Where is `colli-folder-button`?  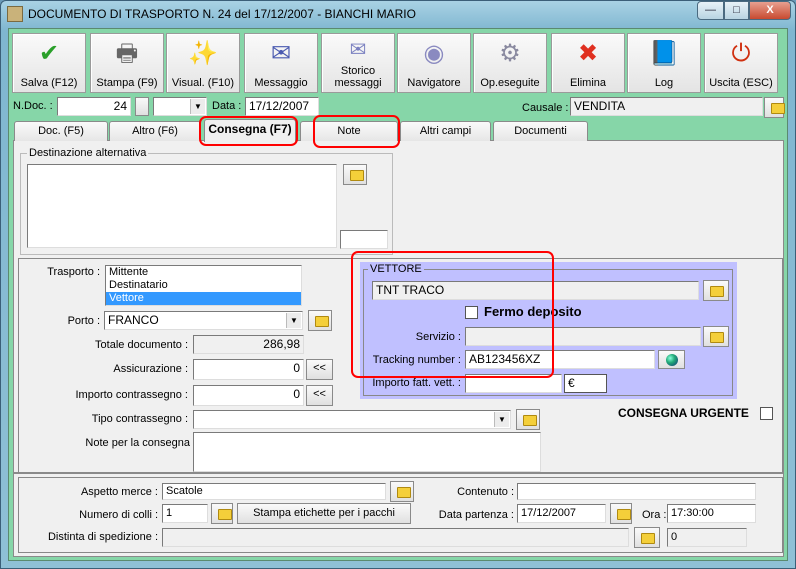
colli-folder-button is located at coordinates (222, 513).